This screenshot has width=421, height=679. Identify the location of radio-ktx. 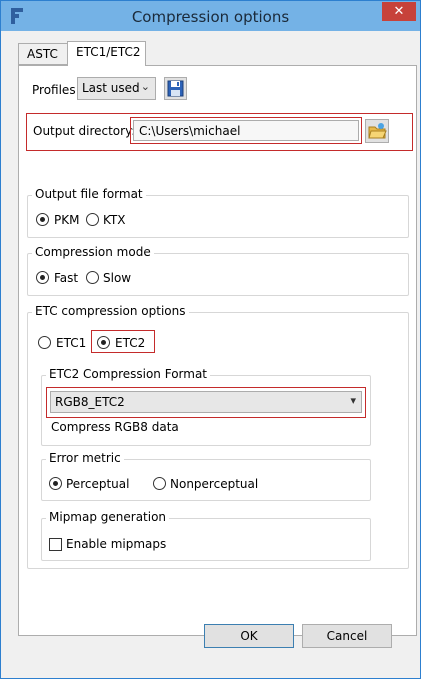
(92, 219).